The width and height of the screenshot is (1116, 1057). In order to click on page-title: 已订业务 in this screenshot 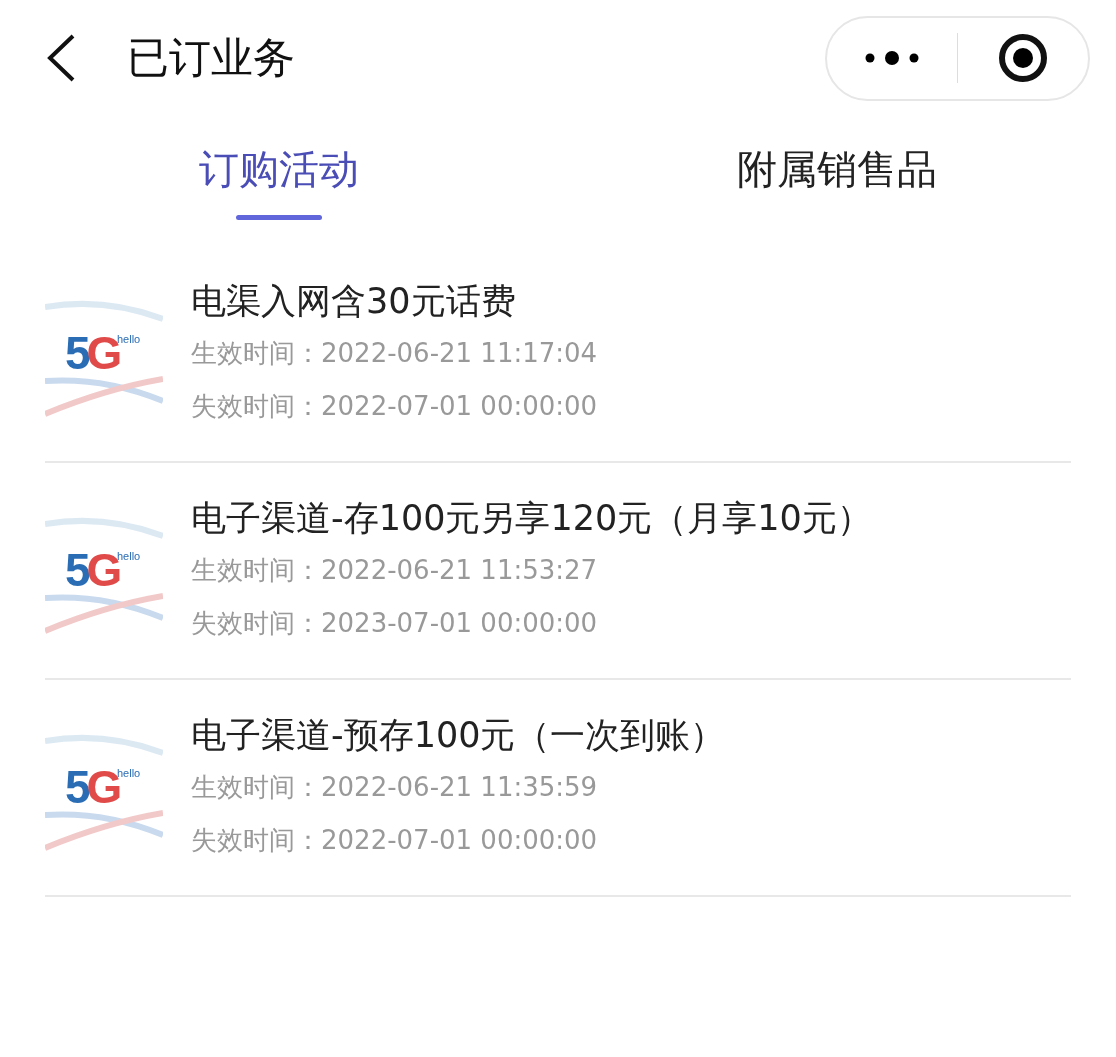, I will do `click(211, 58)`.